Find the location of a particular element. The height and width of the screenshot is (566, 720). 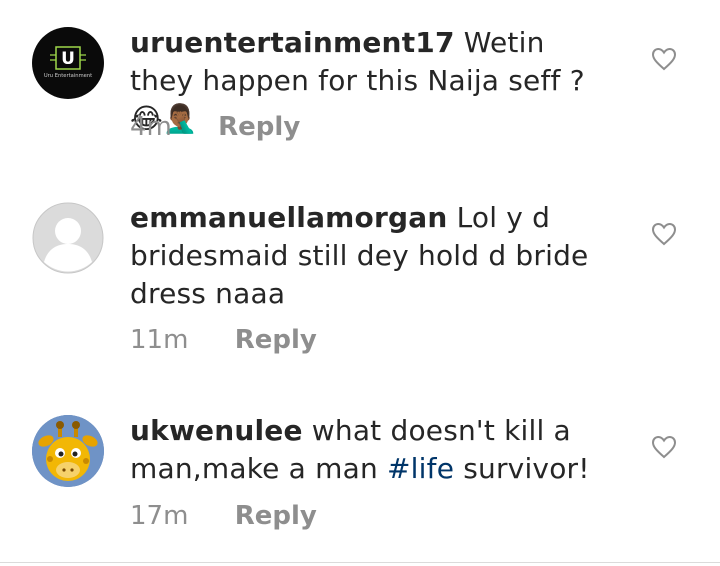

timestamp: 11m is located at coordinates (159, 340).